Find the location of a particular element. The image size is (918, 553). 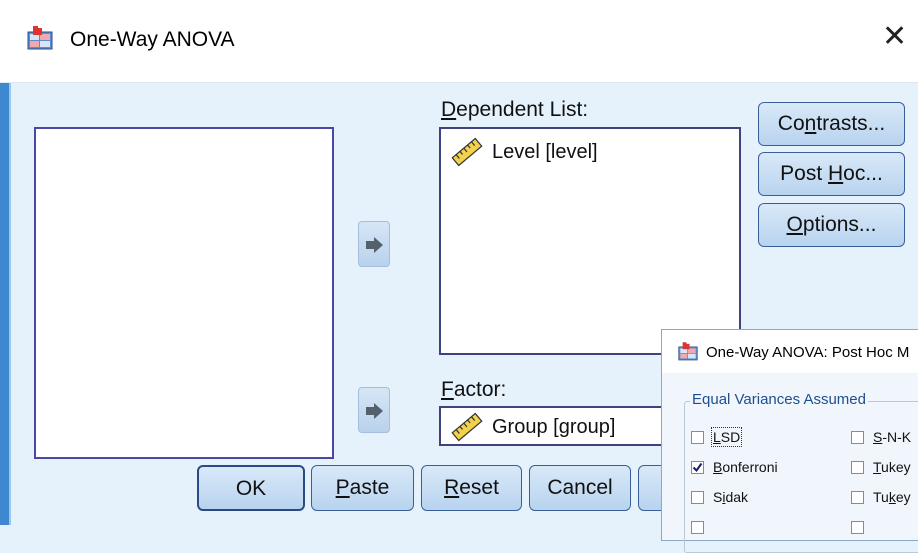

bonferroni-label-mnemonic: B is located at coordinates (718, 467).